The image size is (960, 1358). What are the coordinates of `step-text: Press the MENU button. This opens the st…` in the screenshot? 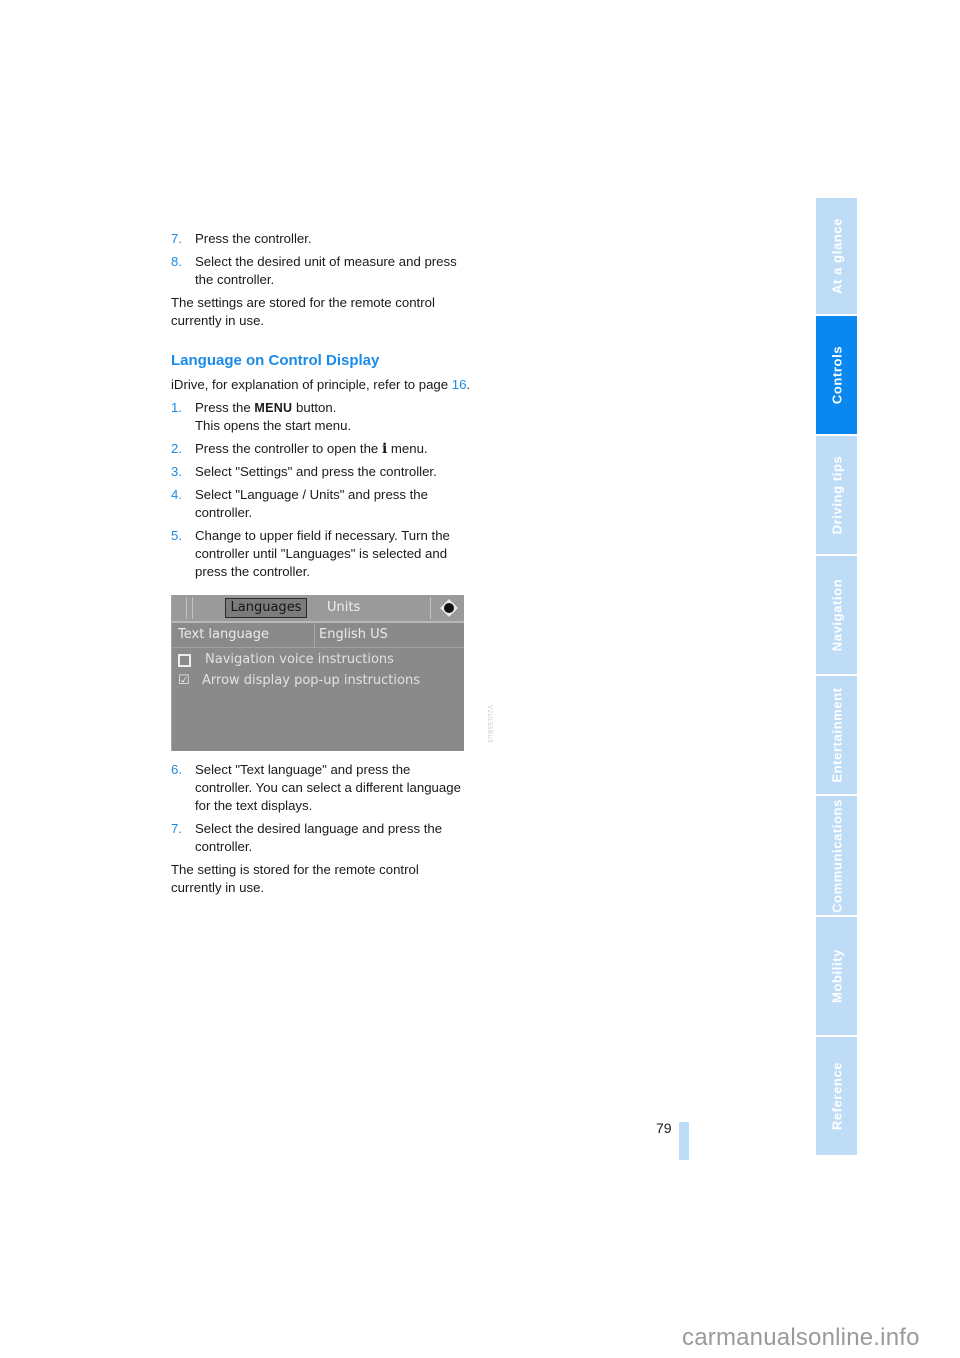 It's located at (333, 417).